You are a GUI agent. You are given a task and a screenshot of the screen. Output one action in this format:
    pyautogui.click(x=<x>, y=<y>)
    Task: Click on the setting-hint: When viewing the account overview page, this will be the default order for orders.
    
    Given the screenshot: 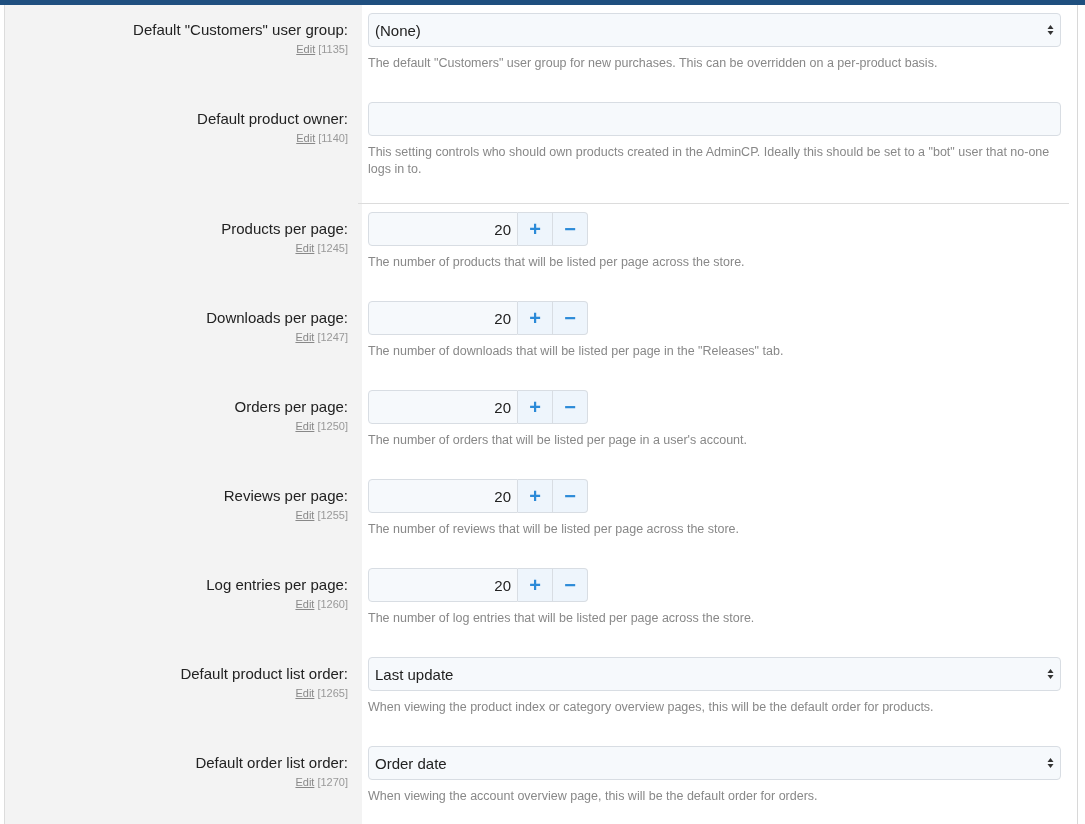 What is the action you would take?
    pyautogui.click(x=593, y=796)
    